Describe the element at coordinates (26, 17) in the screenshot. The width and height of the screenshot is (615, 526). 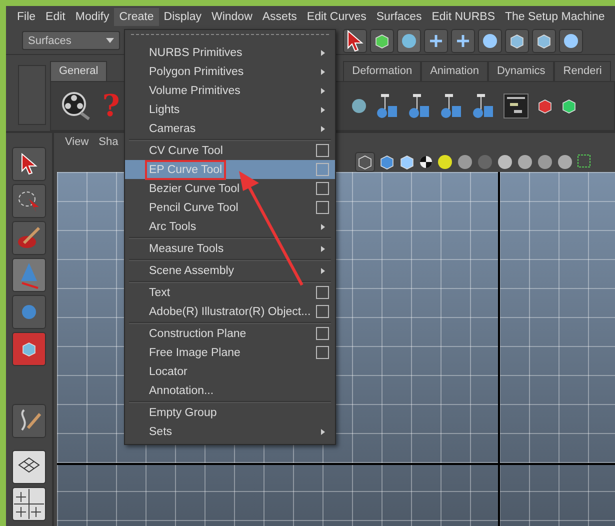
I see `menu-item: File` at that location.